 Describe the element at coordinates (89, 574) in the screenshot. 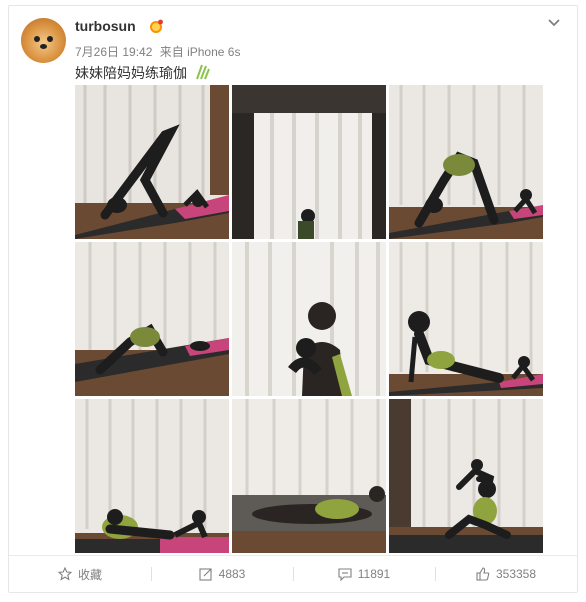

I see `favorite-label: 收藏` at that location.